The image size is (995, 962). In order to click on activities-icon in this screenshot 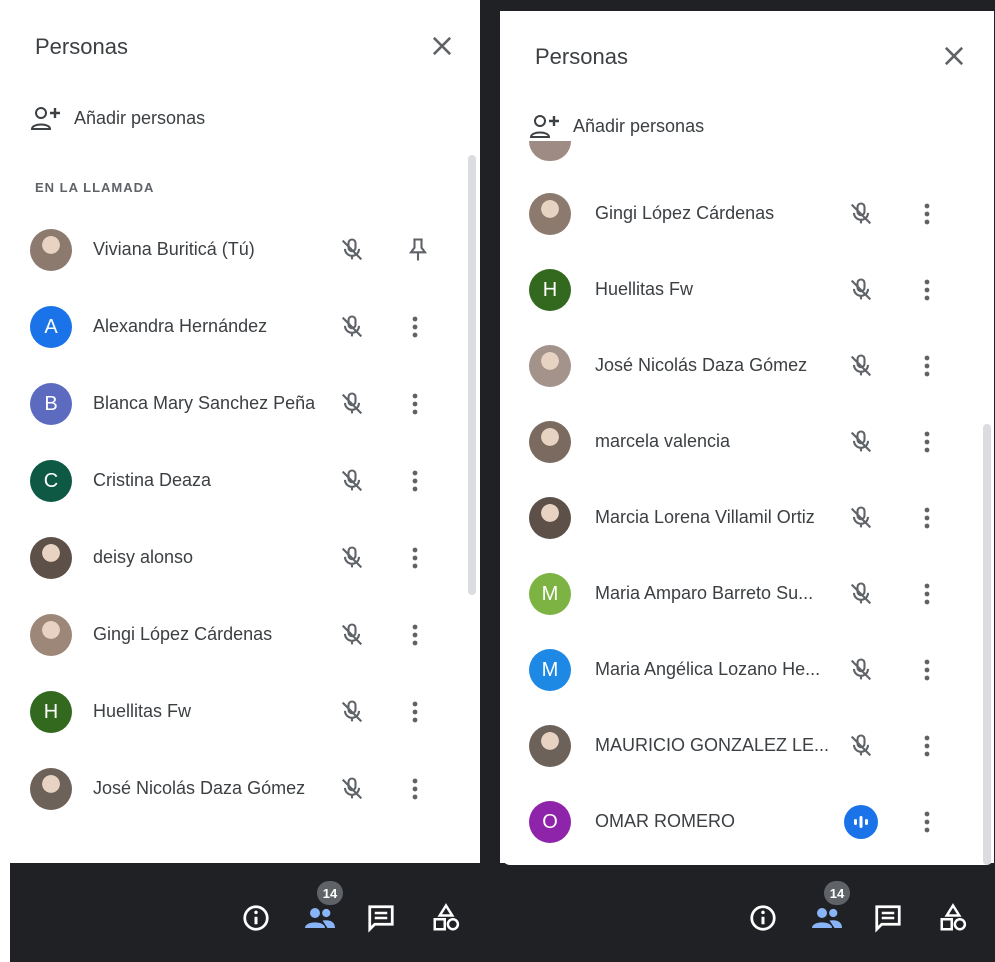, I will do `click(953, 917)`.